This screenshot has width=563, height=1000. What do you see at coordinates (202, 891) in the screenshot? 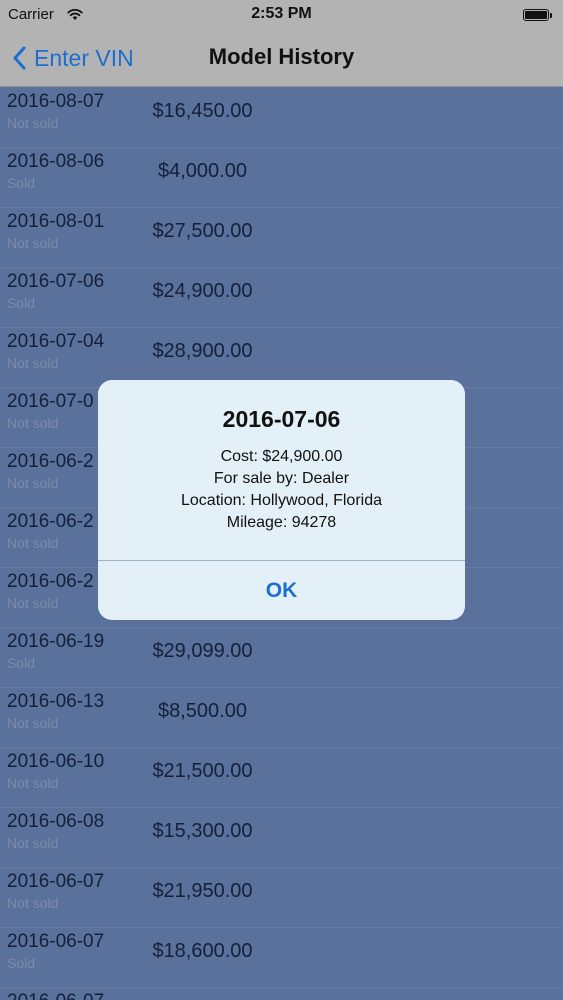
I see `row-price: $21,950.00` at bounding box center [202, 891].